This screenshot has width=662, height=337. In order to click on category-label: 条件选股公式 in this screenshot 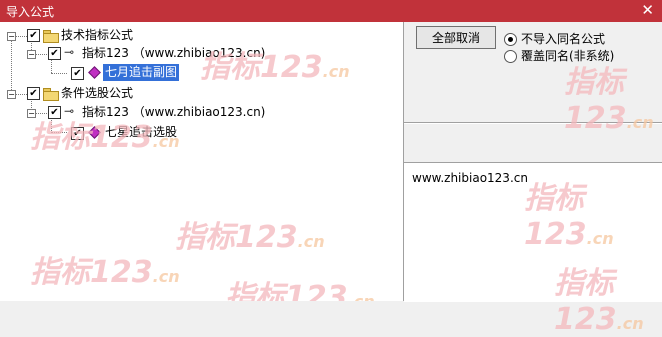, I will do `click(97, 93)`.